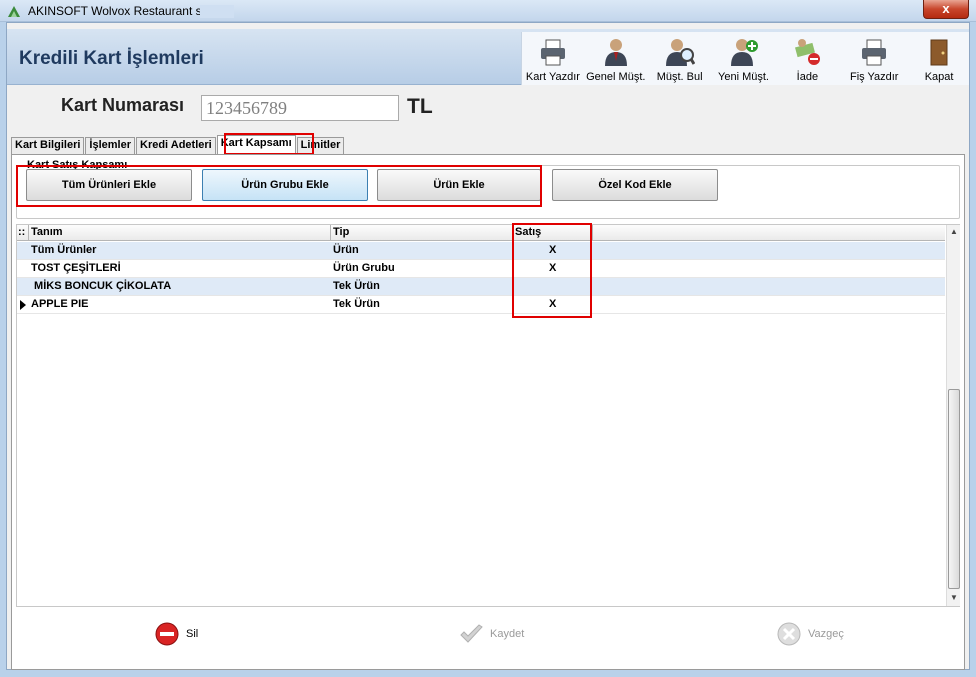 This screenshot has width=976, height=677. What do you see at coordinates (14, 11) in the screenshot?
I see `app-logo-icon` at bounding box center [14, 11].